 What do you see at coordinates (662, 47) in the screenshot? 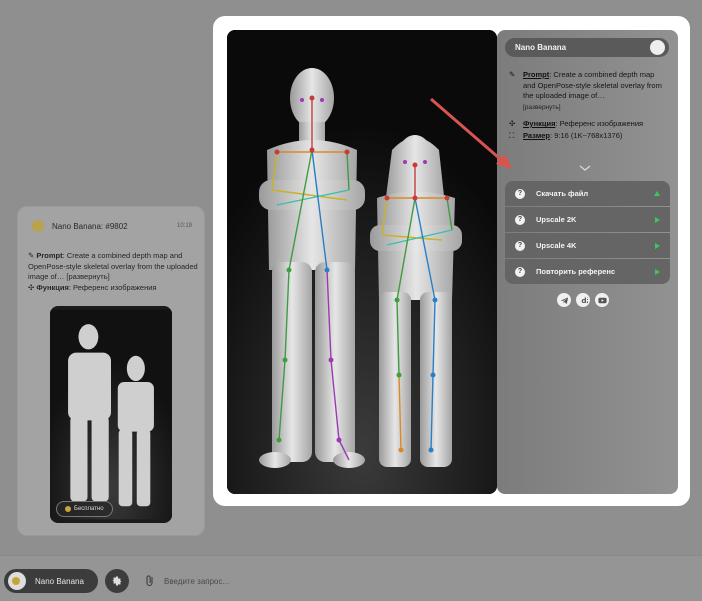
I see `close-icon: ×` at bounding box center [662, 47].